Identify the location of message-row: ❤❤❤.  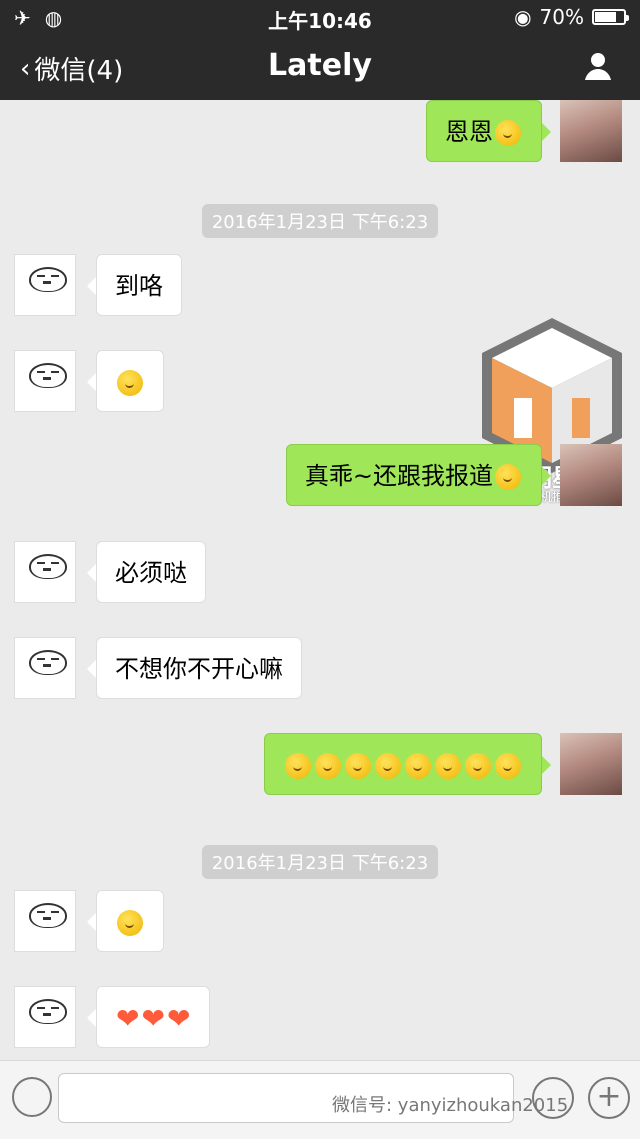
(320, 1017).